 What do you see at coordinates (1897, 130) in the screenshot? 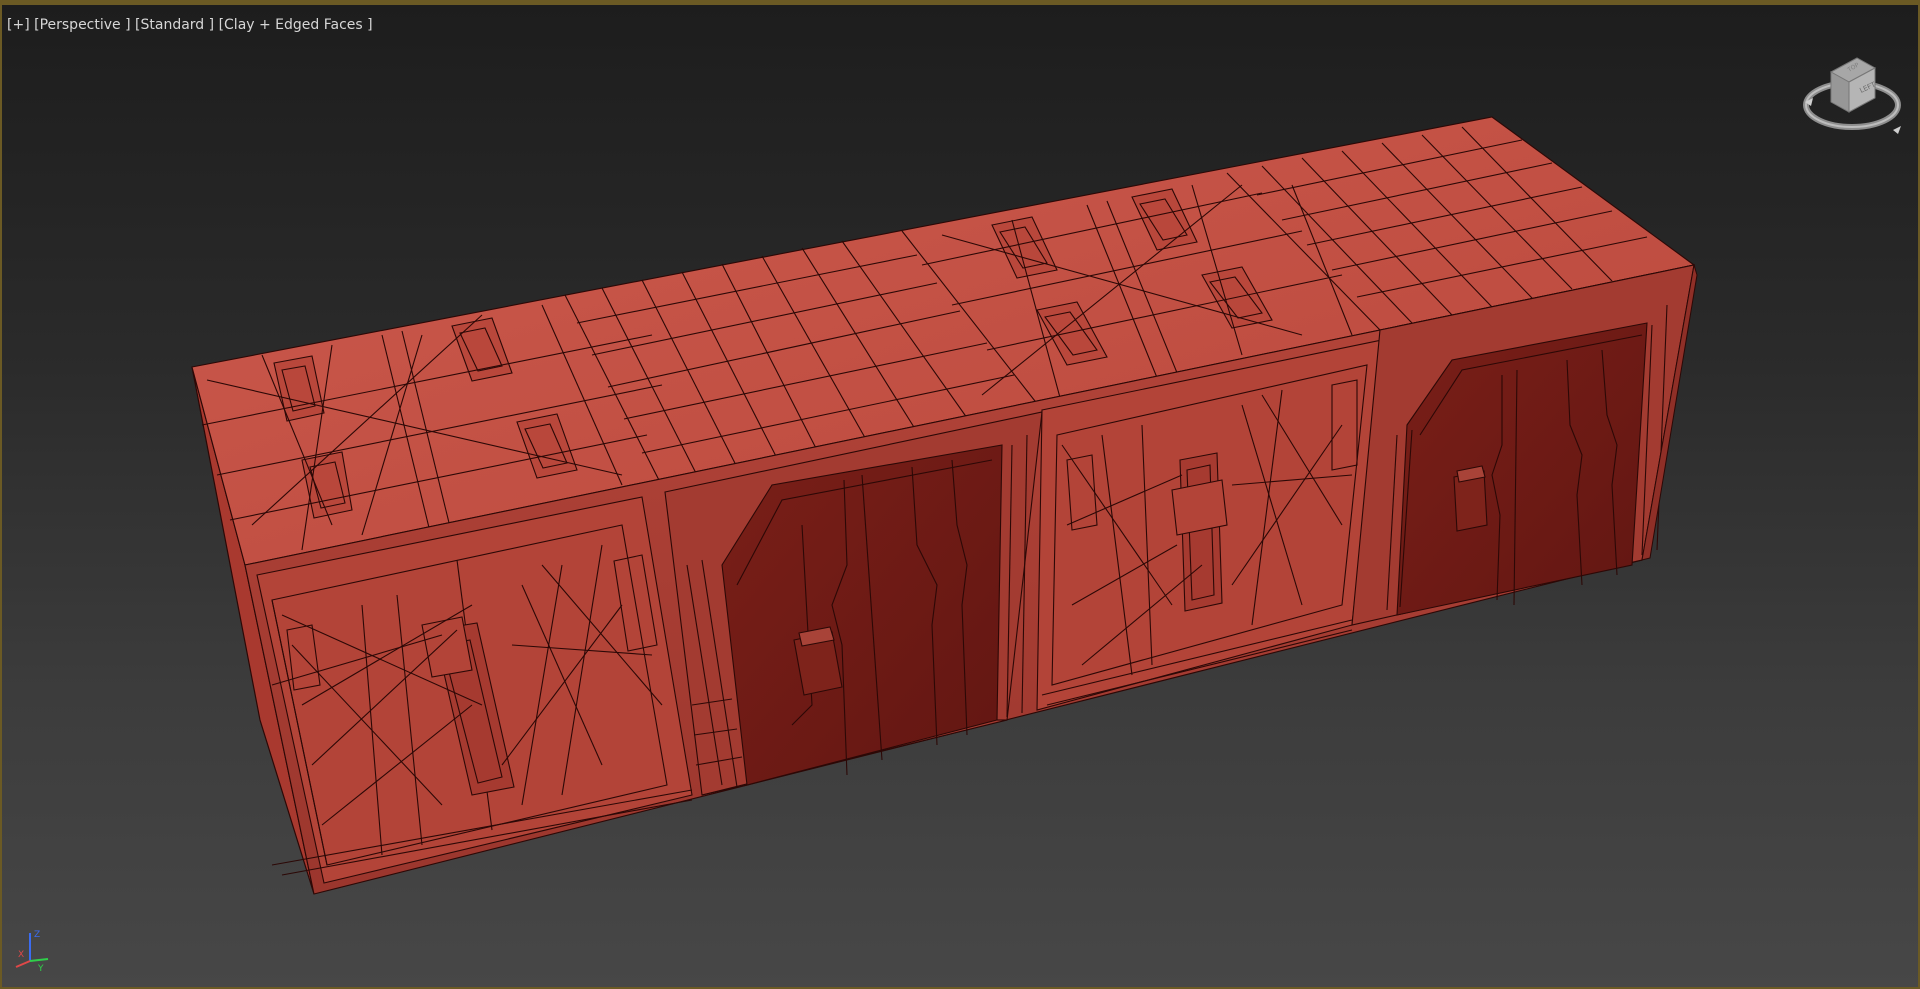
I see `view-cube-arrow-right` at bounding box center [1897, 130].